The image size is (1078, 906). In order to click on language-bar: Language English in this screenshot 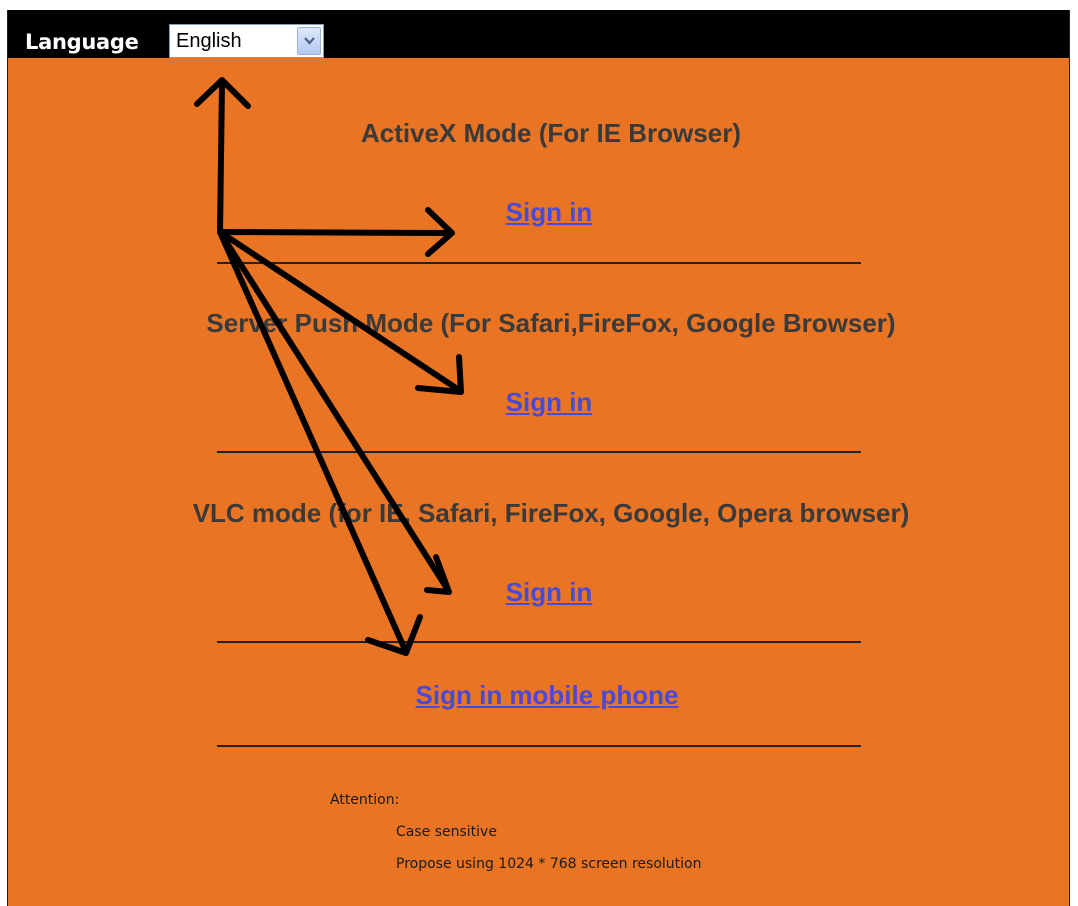, I will do `click(538, 34)`.